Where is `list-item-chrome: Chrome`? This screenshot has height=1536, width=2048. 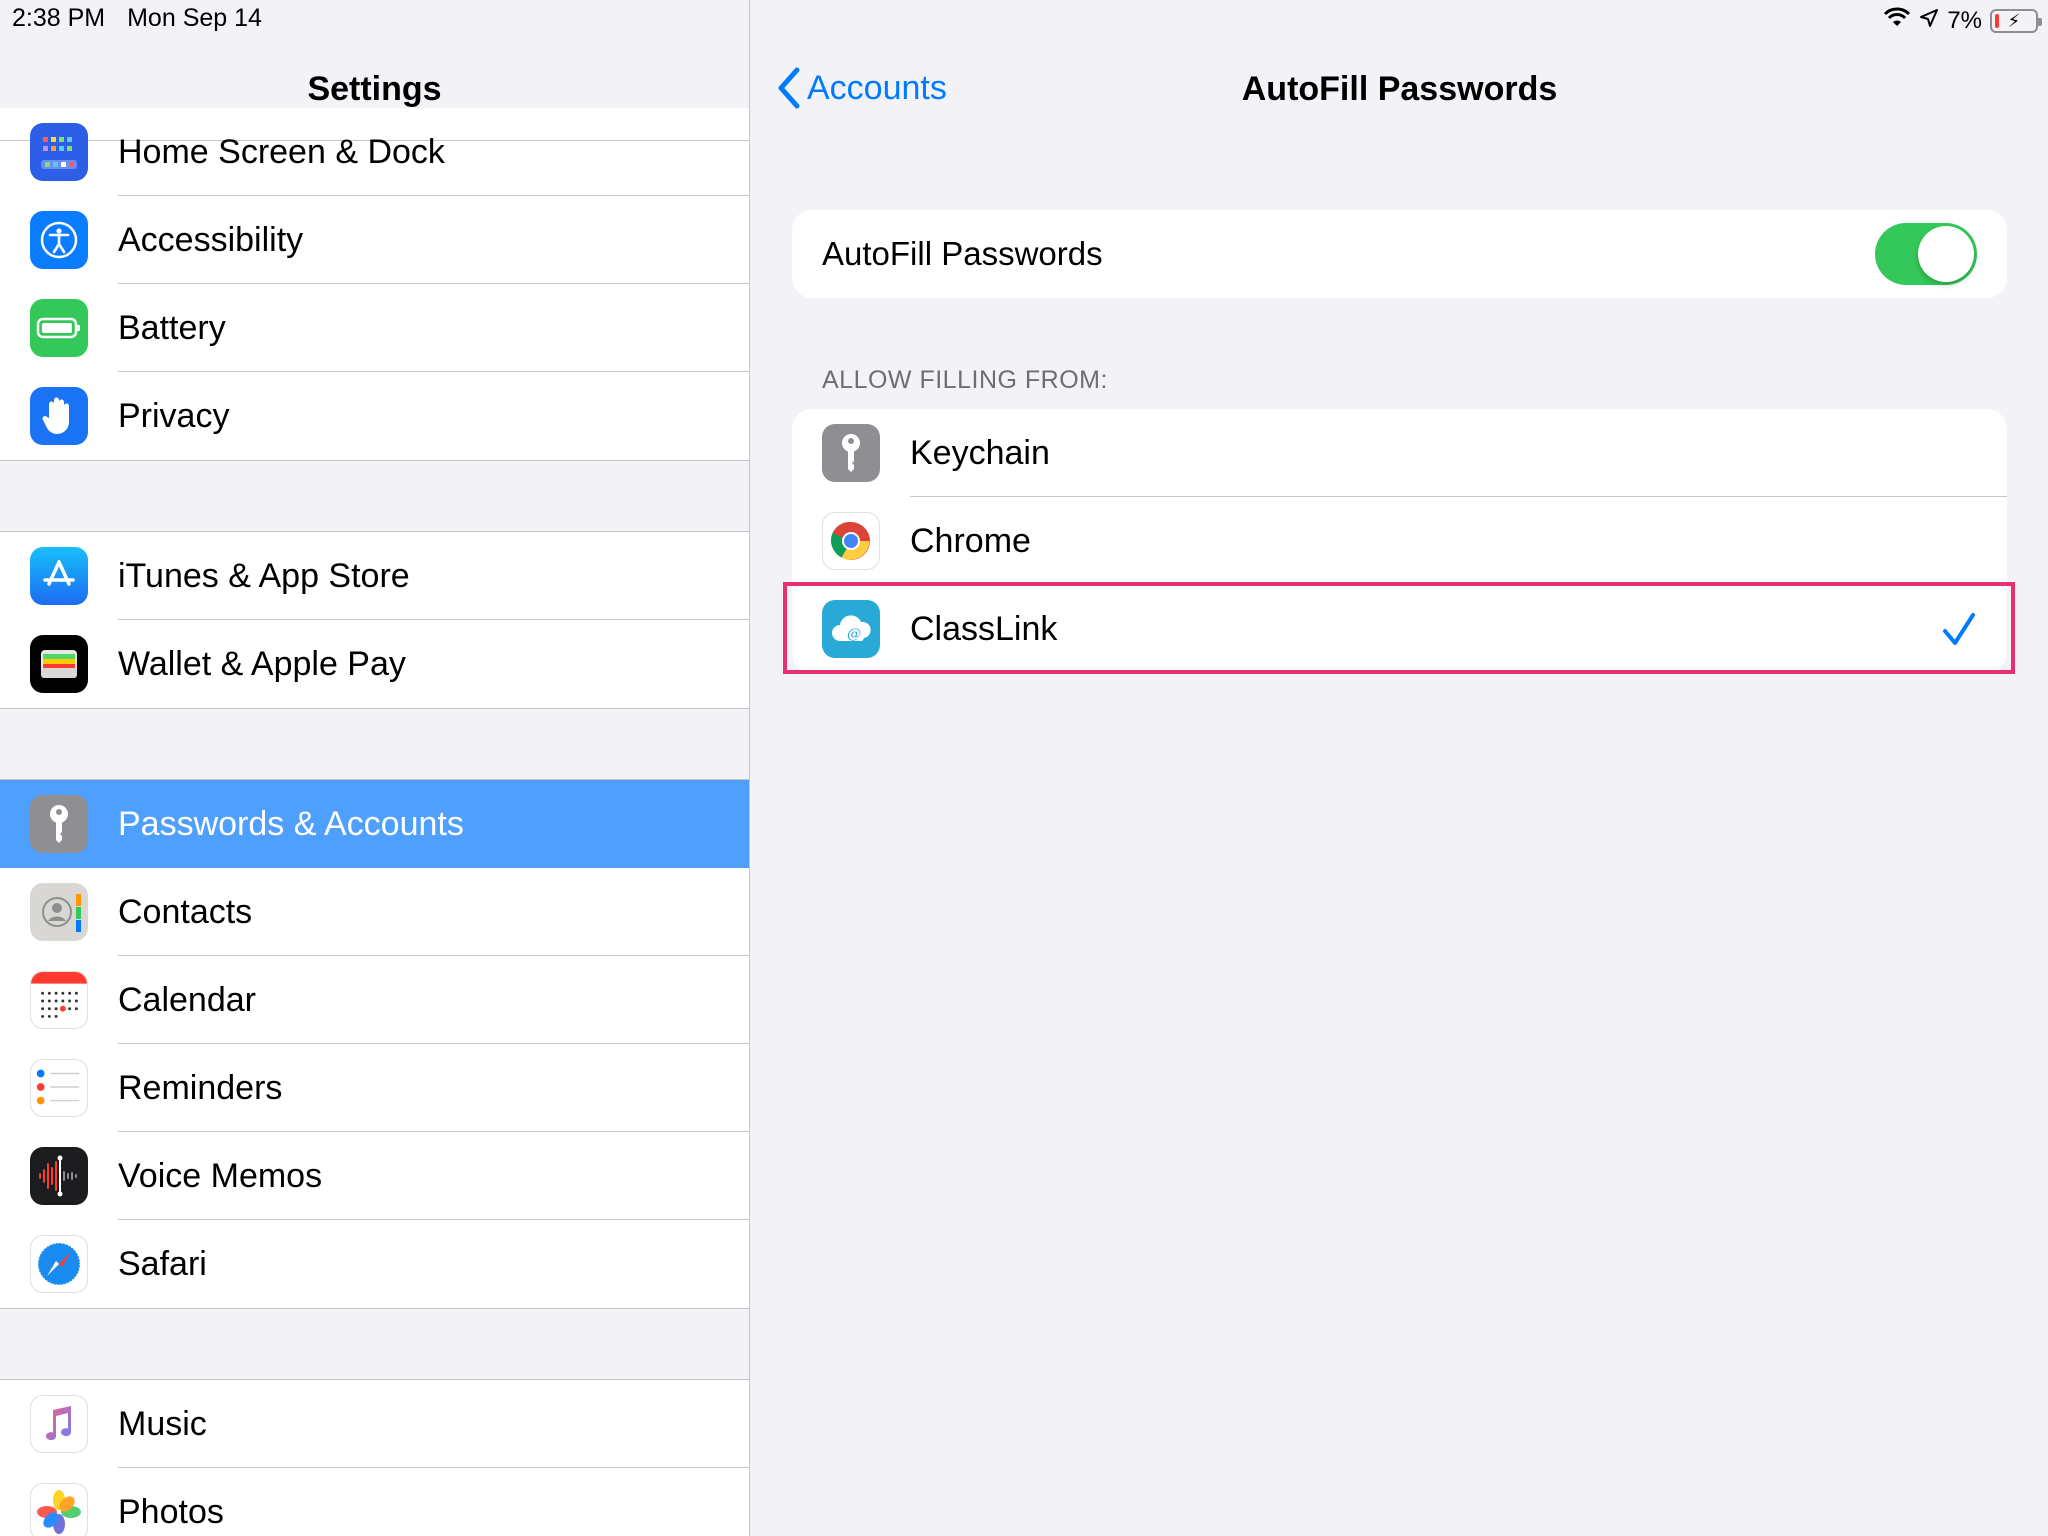
list-item-chrome: Chrome is located at coordinates (1399, 541).